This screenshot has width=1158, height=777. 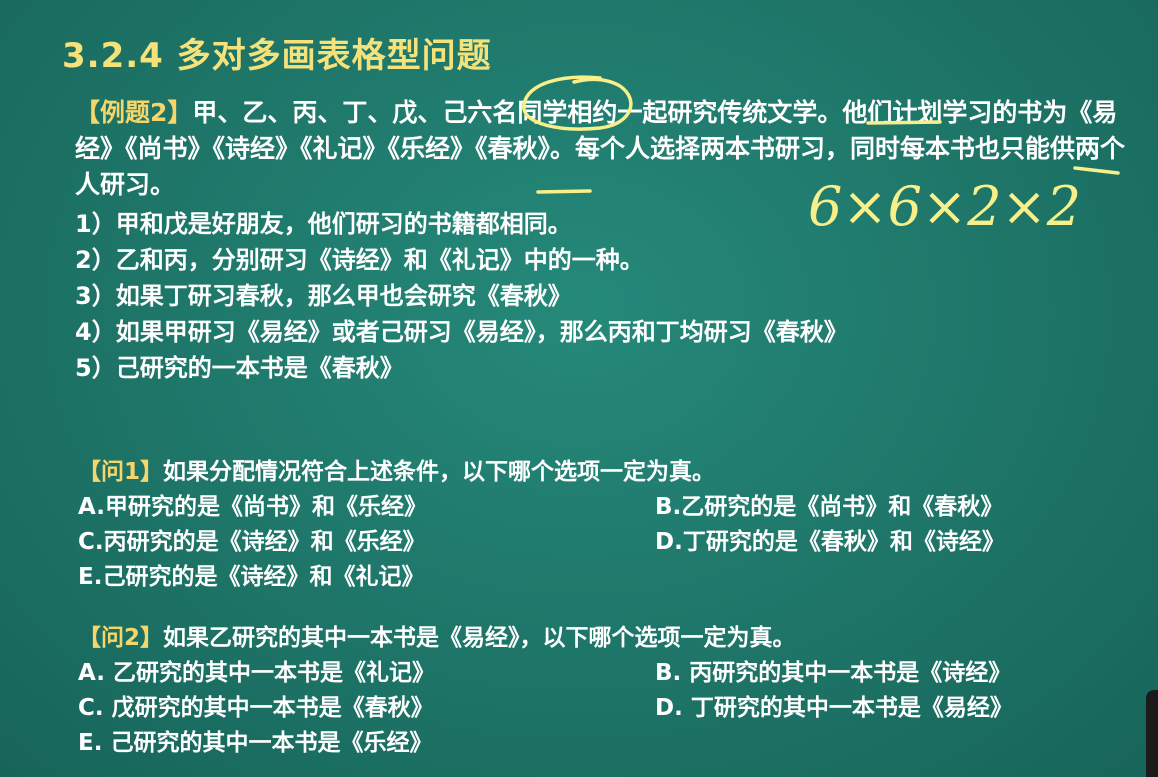 I want to click on q1-option-a: A.甲研究的是《尚书》和《乐经》, so click(x=252, y=507).